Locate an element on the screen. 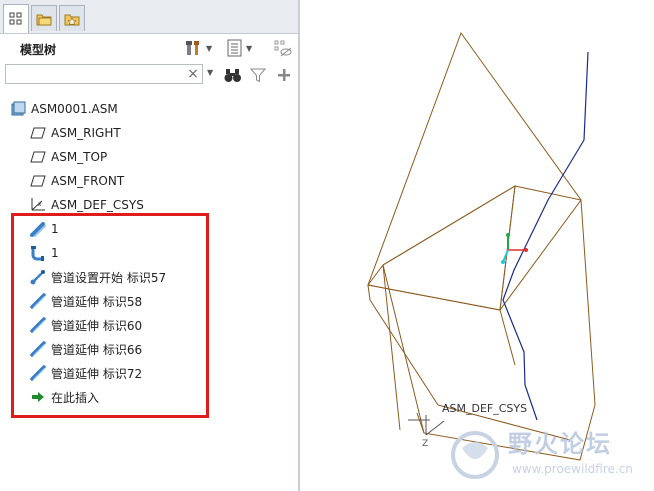 The image size is (654, 491). tree-item-asm-def-csys: x ASM_DEF_CSYS is located at coordinates (86, 205).